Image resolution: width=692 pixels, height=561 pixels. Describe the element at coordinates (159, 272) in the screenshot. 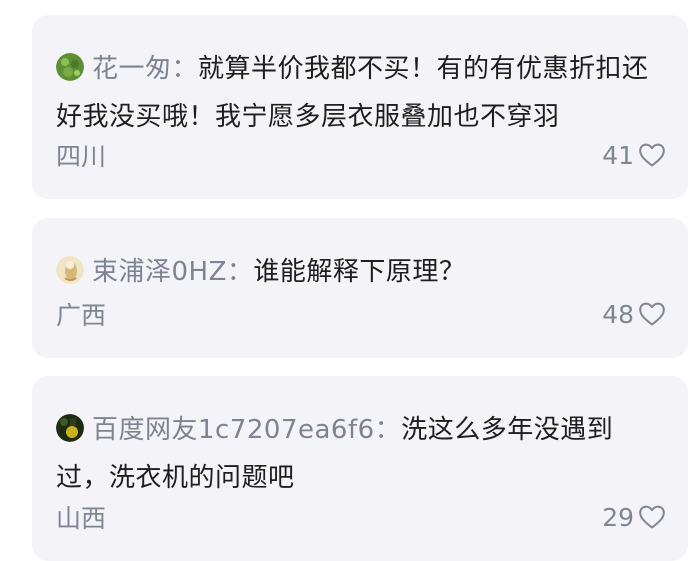

I see `comment-username: 束浦泽0HZ` at that location.